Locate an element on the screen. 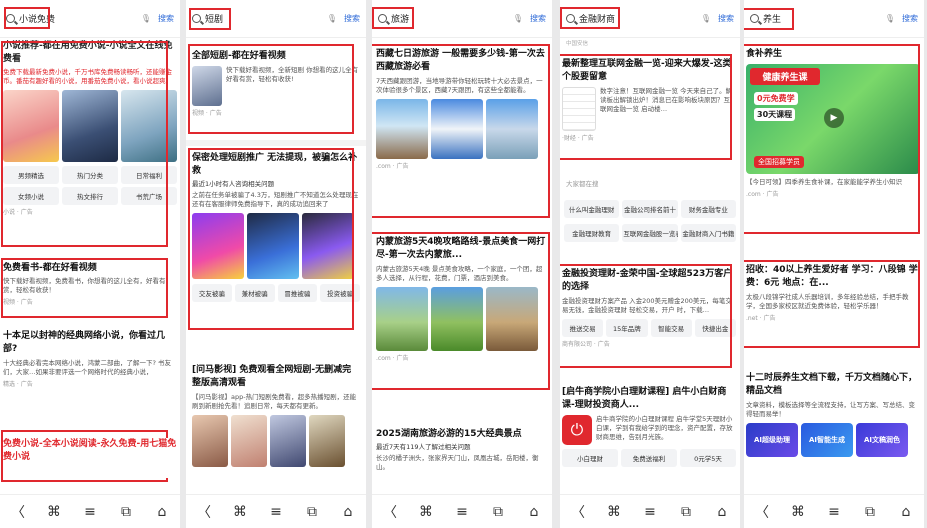  ai-feature-tile: AI超级助理 is located at coordinates (772, 440).